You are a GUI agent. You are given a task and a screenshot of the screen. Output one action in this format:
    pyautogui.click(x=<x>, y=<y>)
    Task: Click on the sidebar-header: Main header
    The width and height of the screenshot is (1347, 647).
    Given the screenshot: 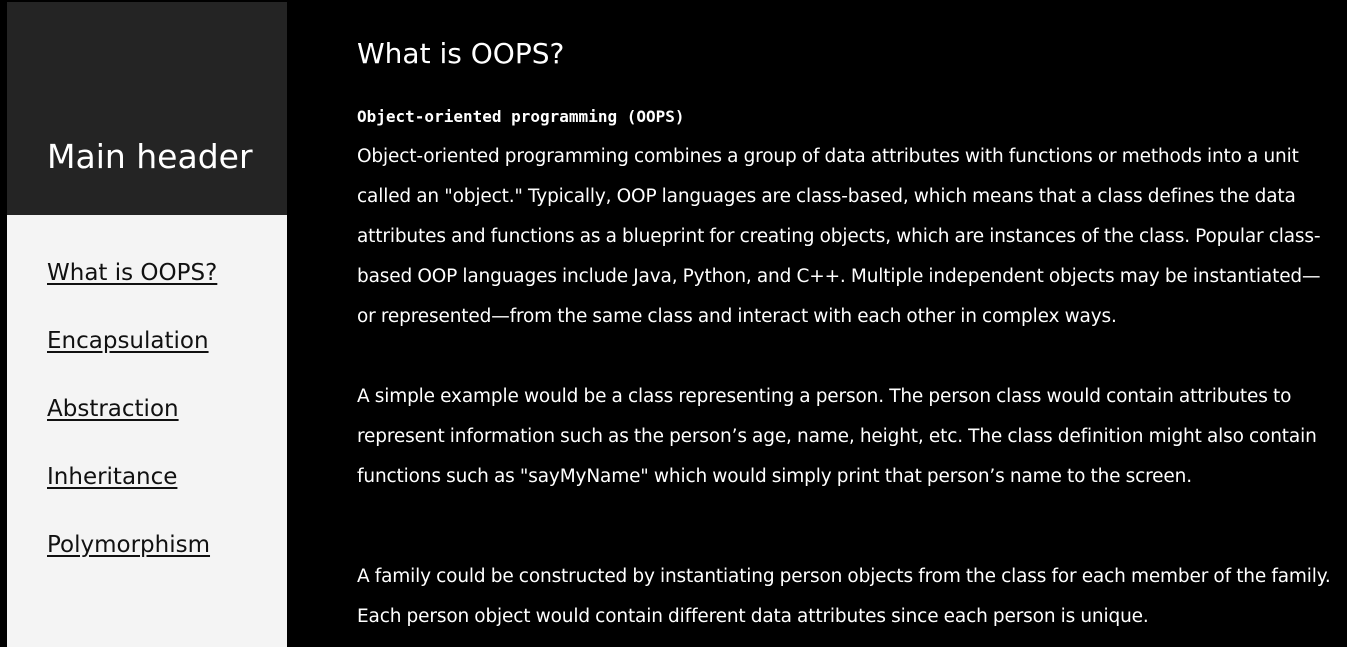 What is the action you would take?
    pyautogui.click(x=147, y=108)
    